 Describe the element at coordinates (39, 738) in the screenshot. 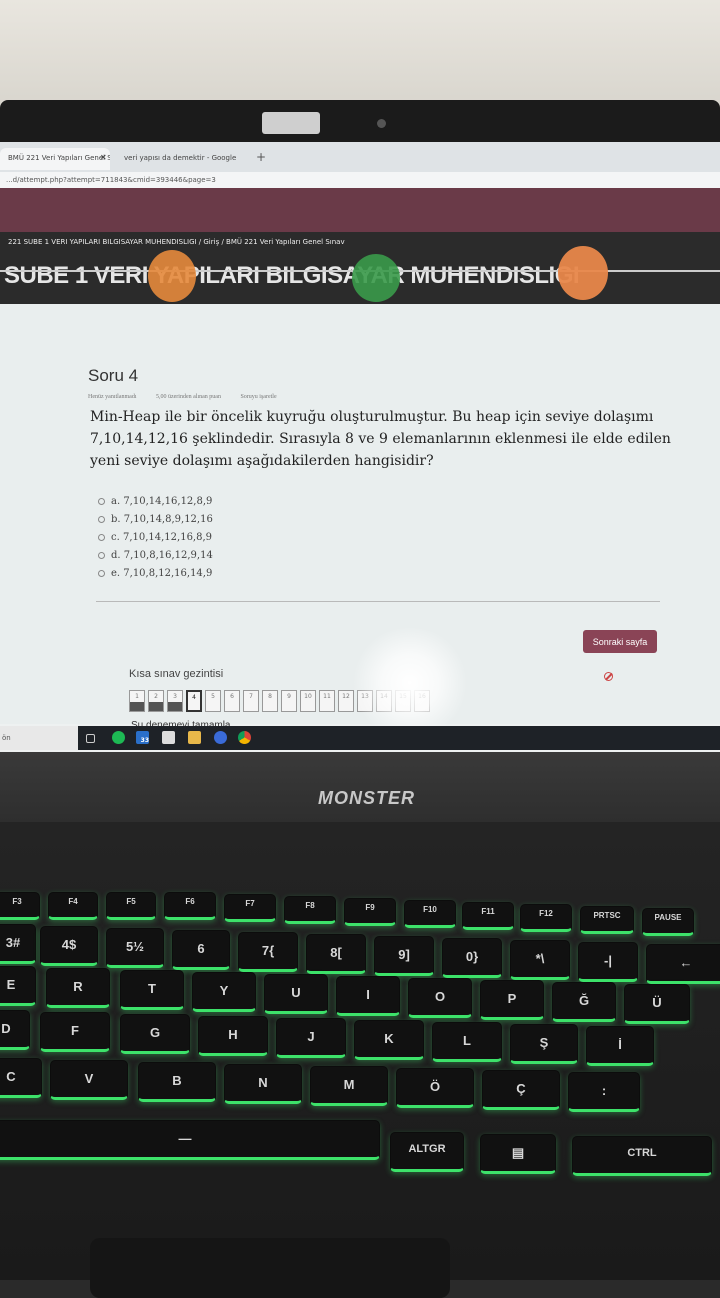

I see `taskbar-search: ön` at that location.